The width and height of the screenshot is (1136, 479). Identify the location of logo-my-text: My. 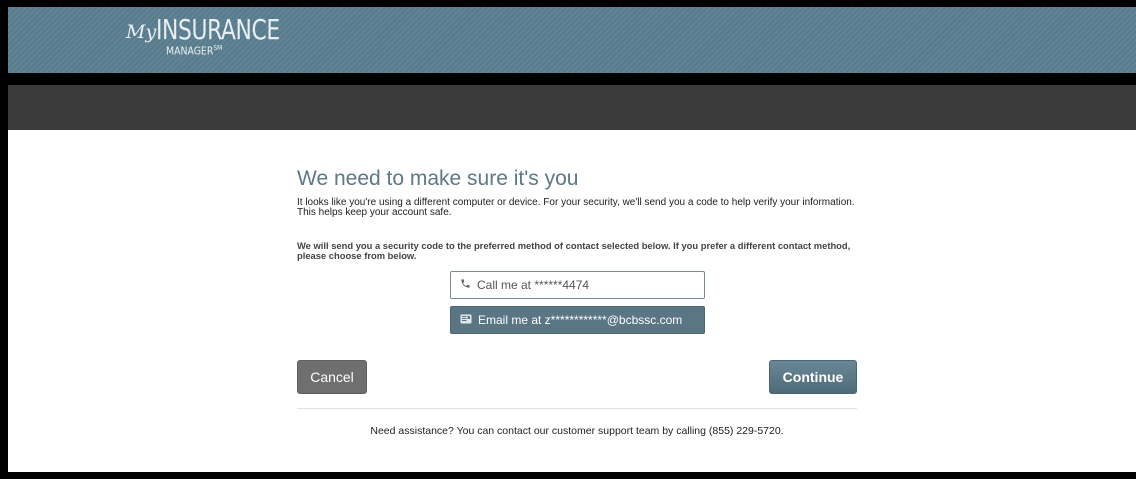
(141, 32).